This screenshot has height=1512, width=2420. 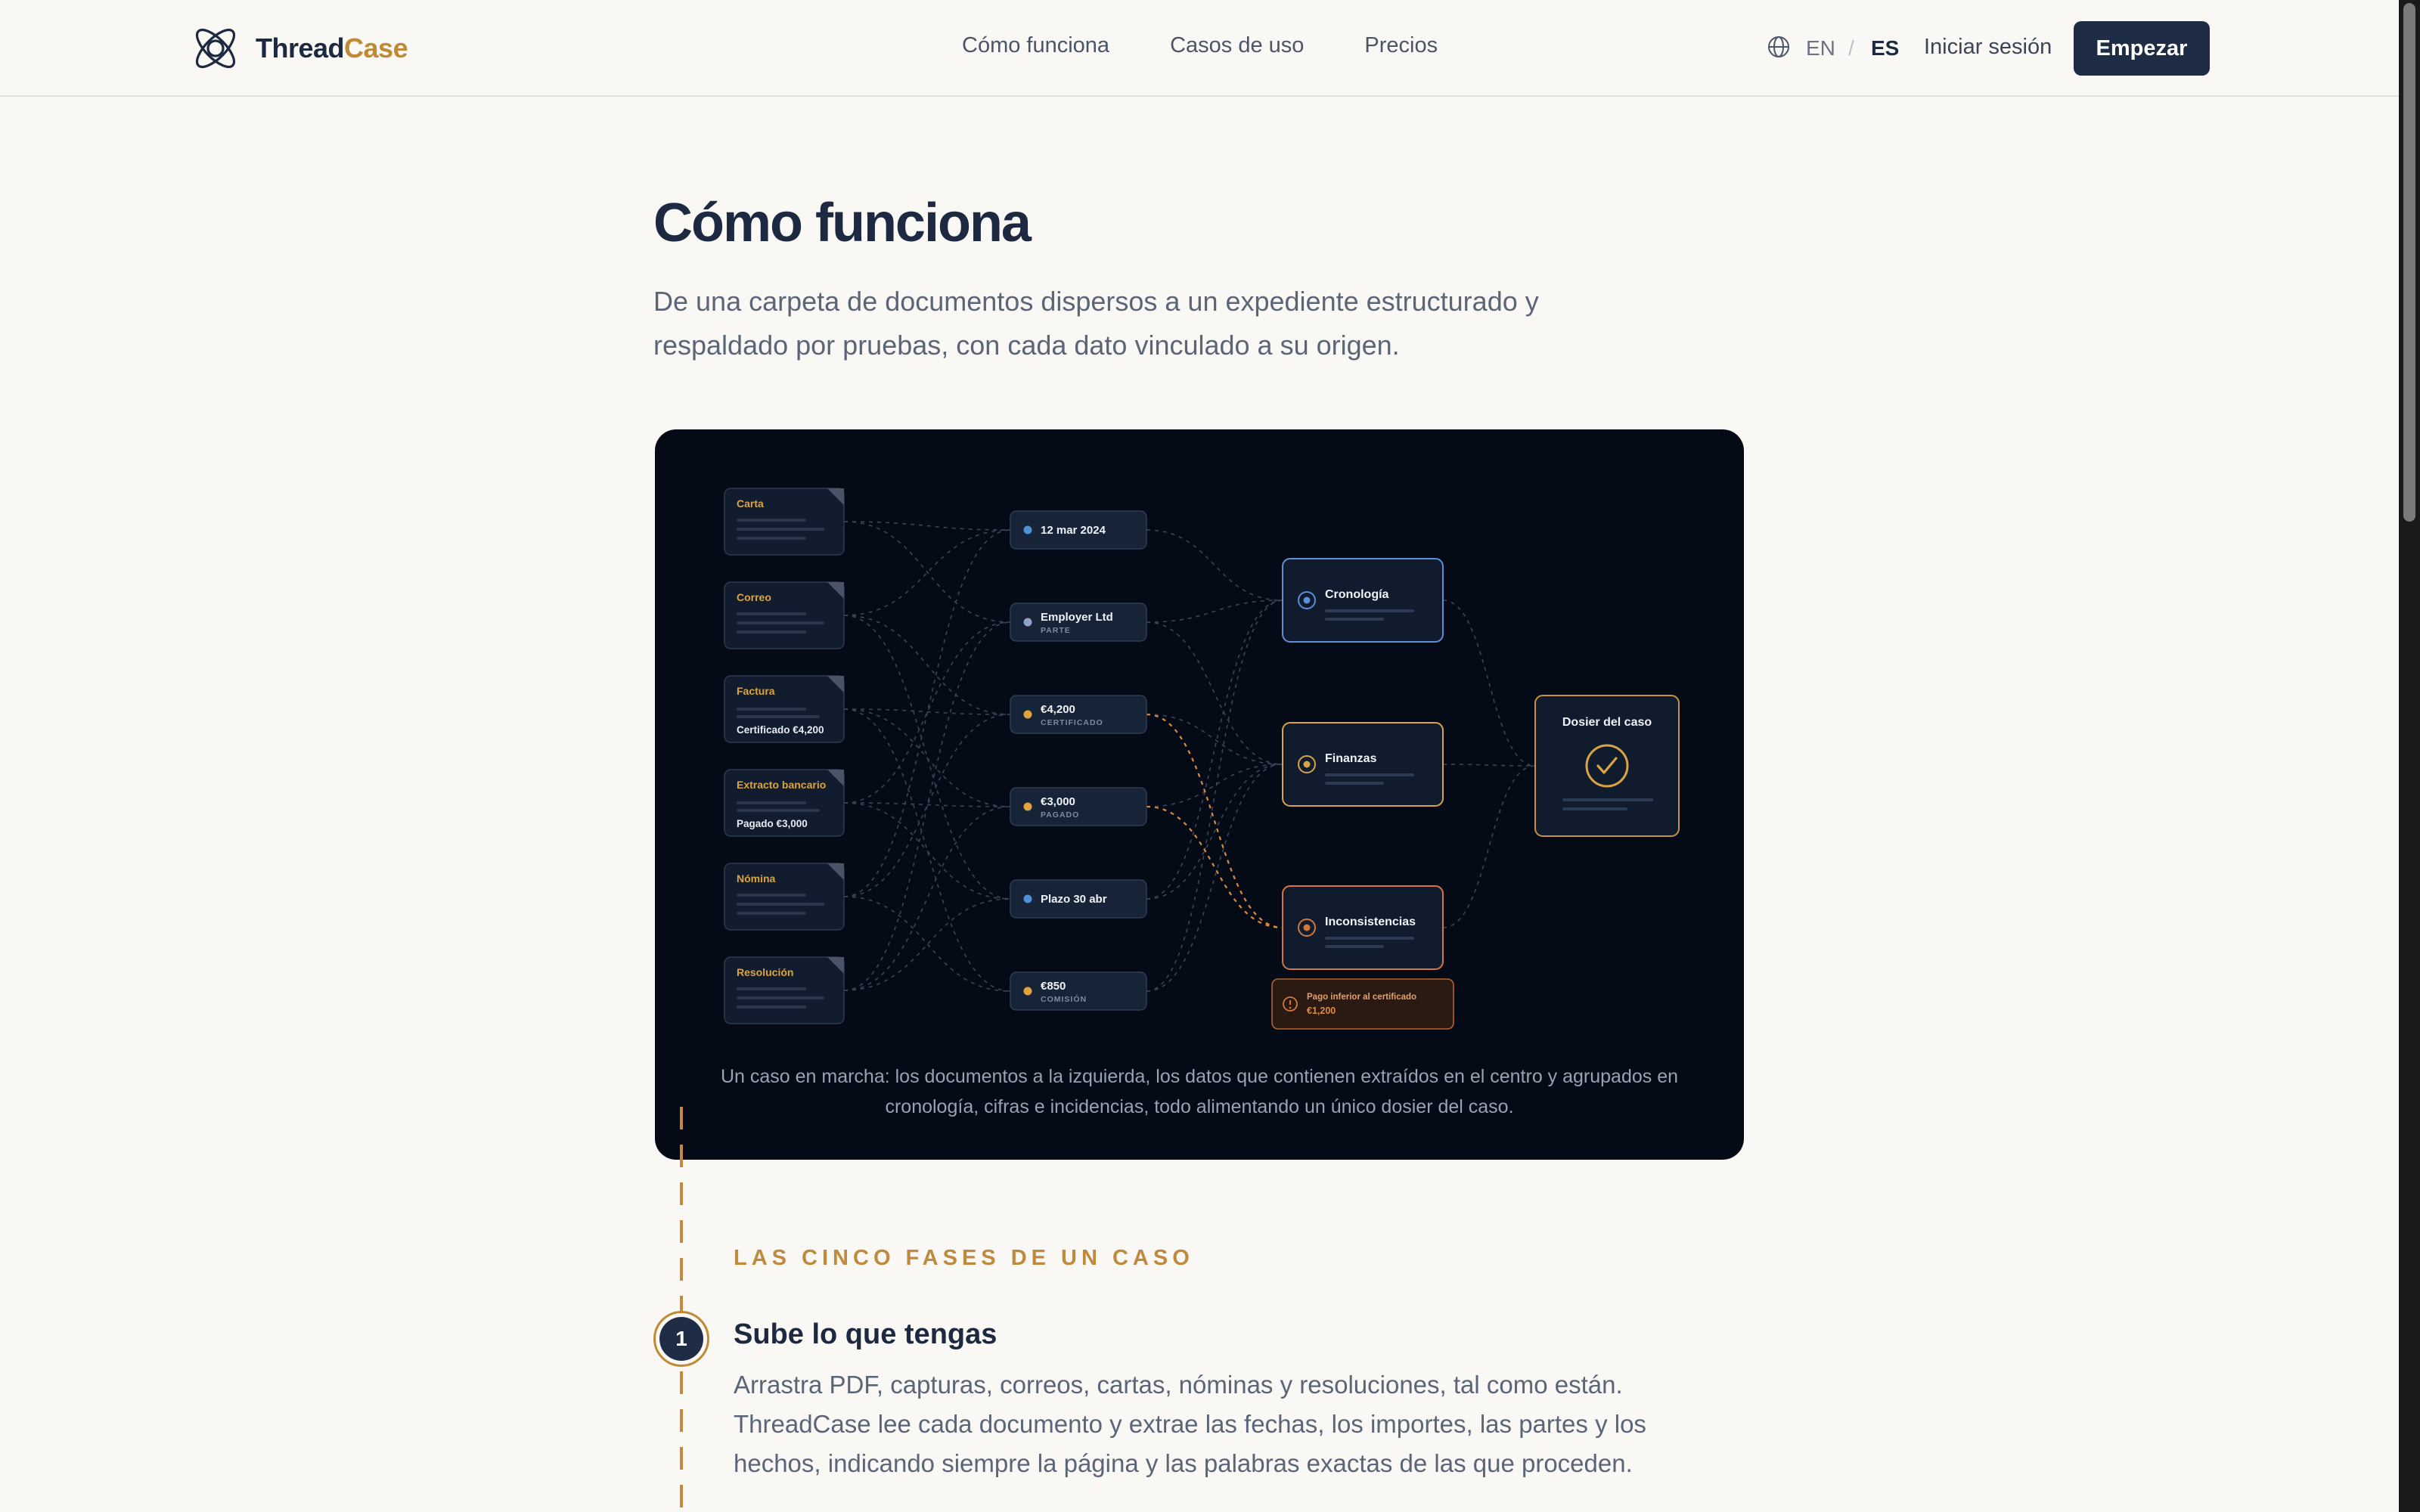 What do you see at coordinates (1290, 1007) in the screenshot?
I see `warning-icon-dot` at bounding box center [1290, 1007].